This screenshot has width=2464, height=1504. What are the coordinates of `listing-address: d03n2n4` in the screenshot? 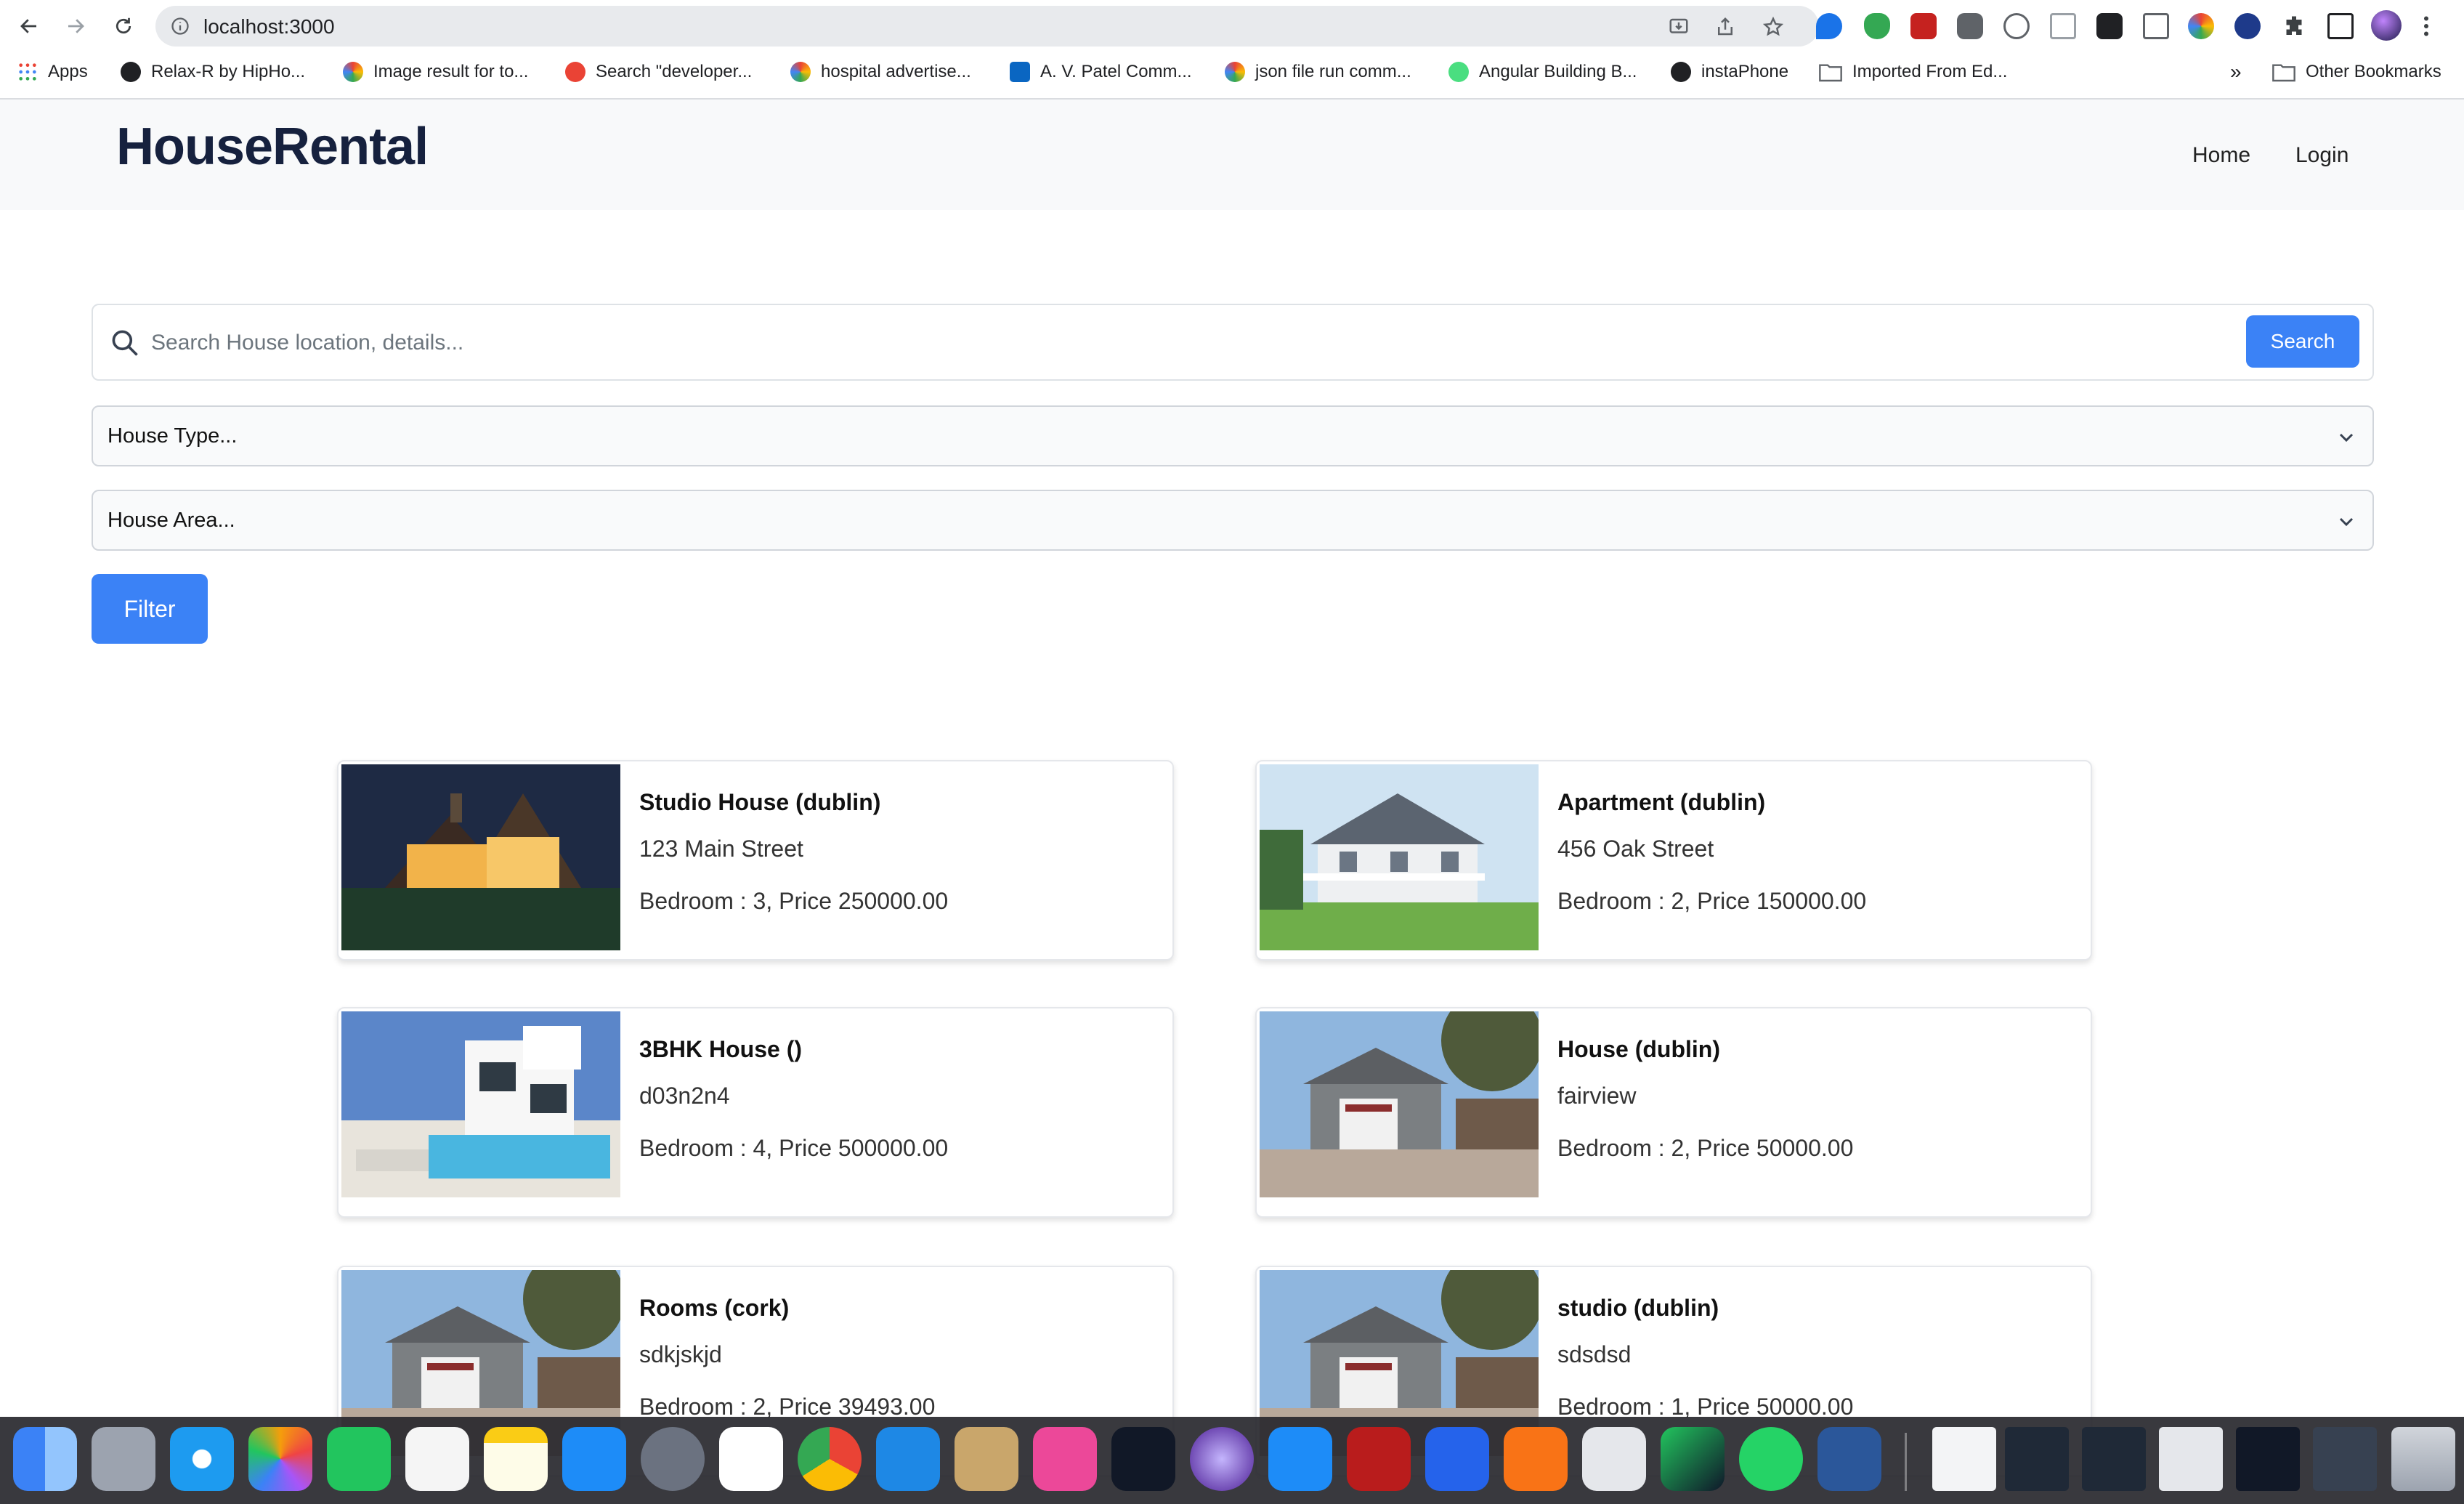 It's located at (684, 1096).